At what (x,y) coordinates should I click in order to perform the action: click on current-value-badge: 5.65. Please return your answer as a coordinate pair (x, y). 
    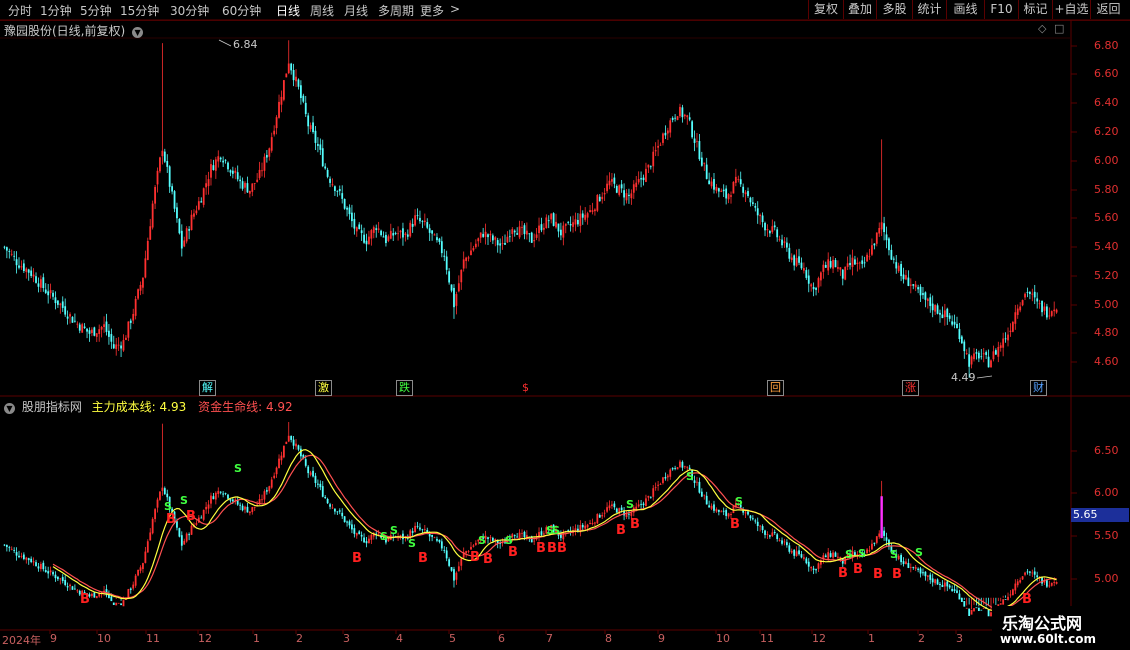
    Looking at the image, I should click on (1100, 515).